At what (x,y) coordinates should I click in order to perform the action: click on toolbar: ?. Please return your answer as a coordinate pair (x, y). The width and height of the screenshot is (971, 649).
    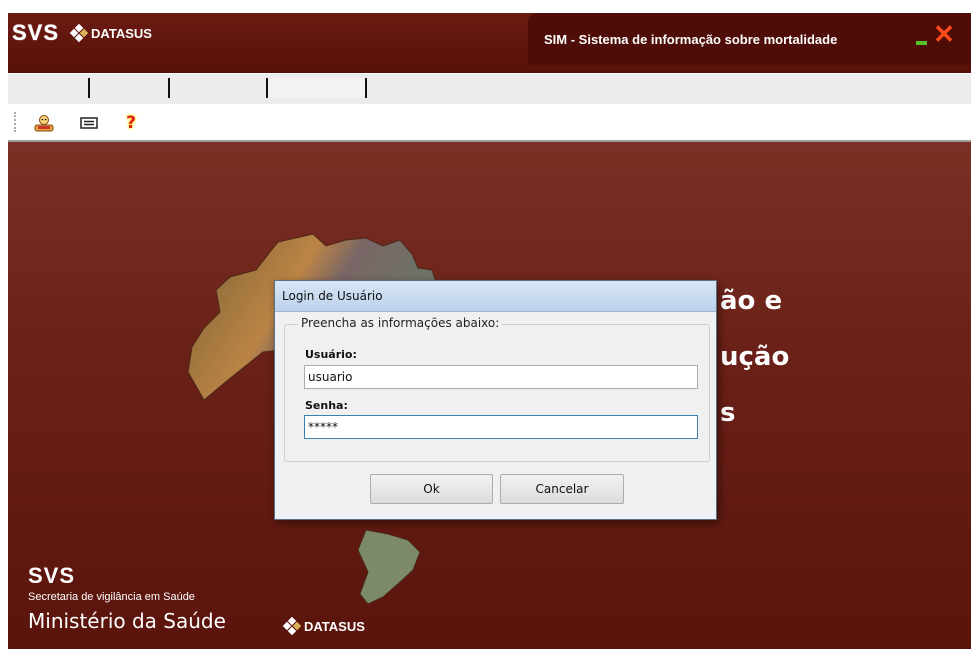
    Looking at the image, I should click on (489, 123).